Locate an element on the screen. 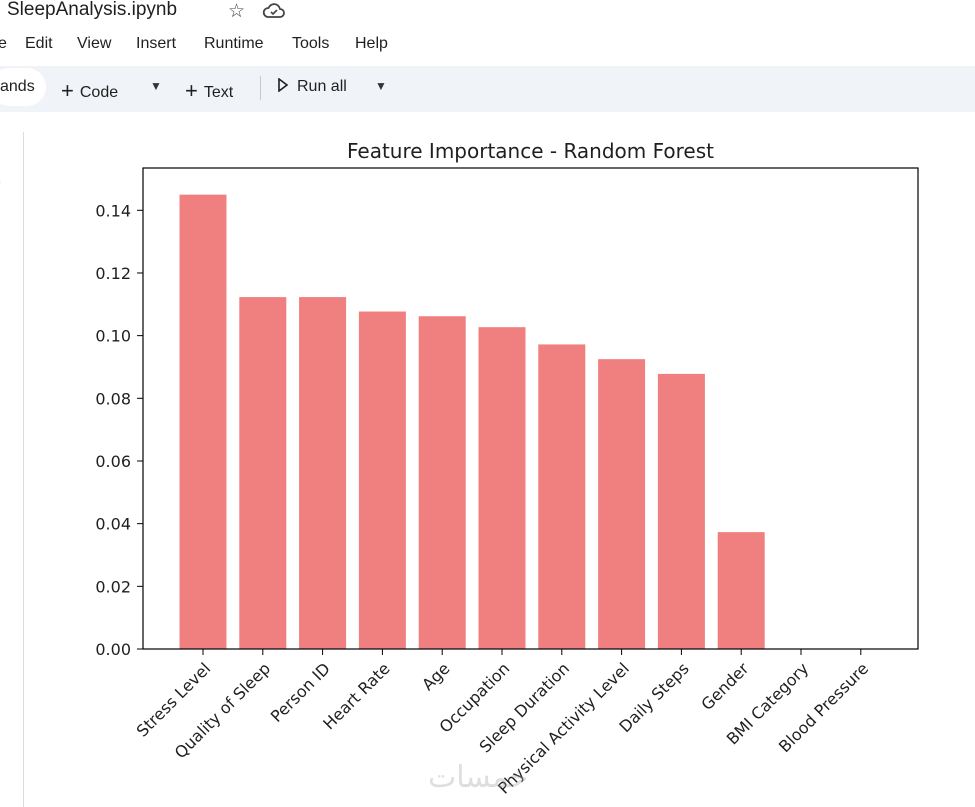  y-tick-label-1: 0.02 is located at coordinates (113, 586).